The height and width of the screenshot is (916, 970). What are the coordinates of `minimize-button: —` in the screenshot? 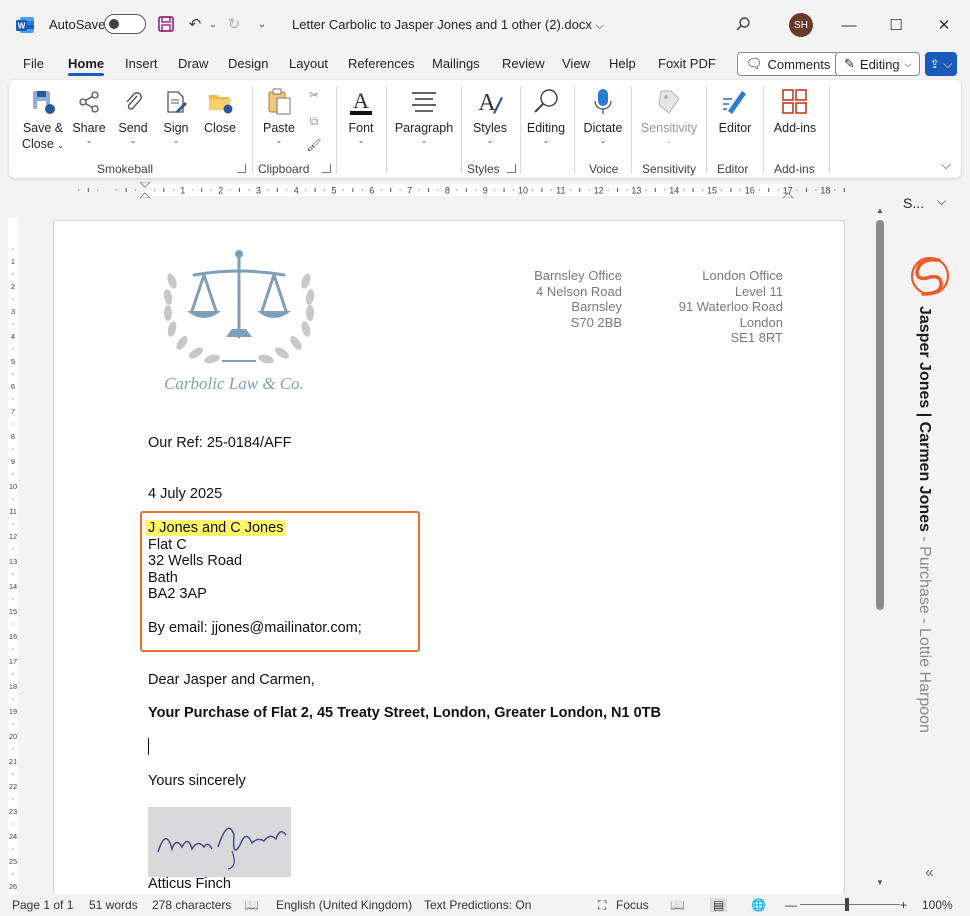 It's located at (849, 25).